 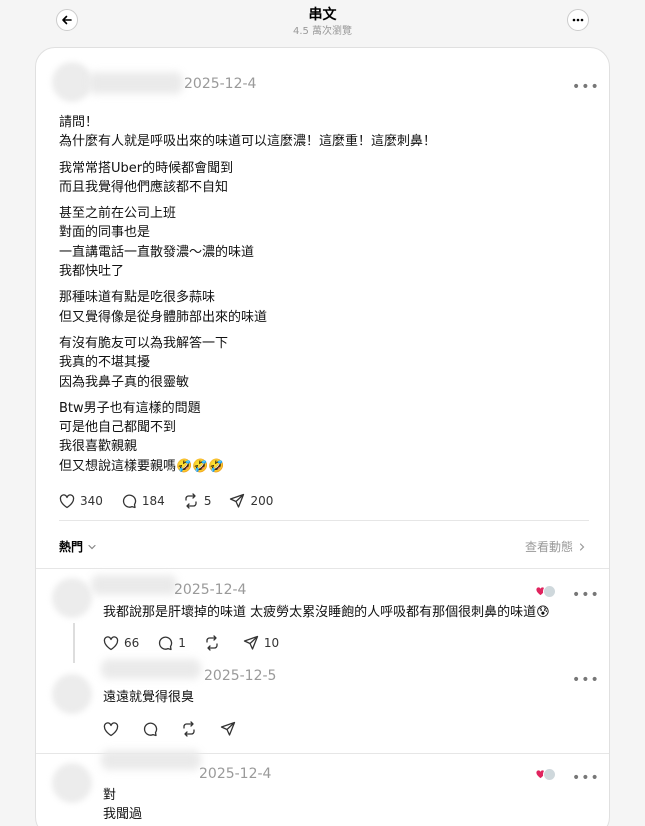 What do you see at coordinates (144, 362) in the screenshot?
I see `post-paragraph: 有沒有脆友可以為我解答一下 我真的不堪其擾 因為我鼻子真的很靈敏` at bounding box center [144, 362].